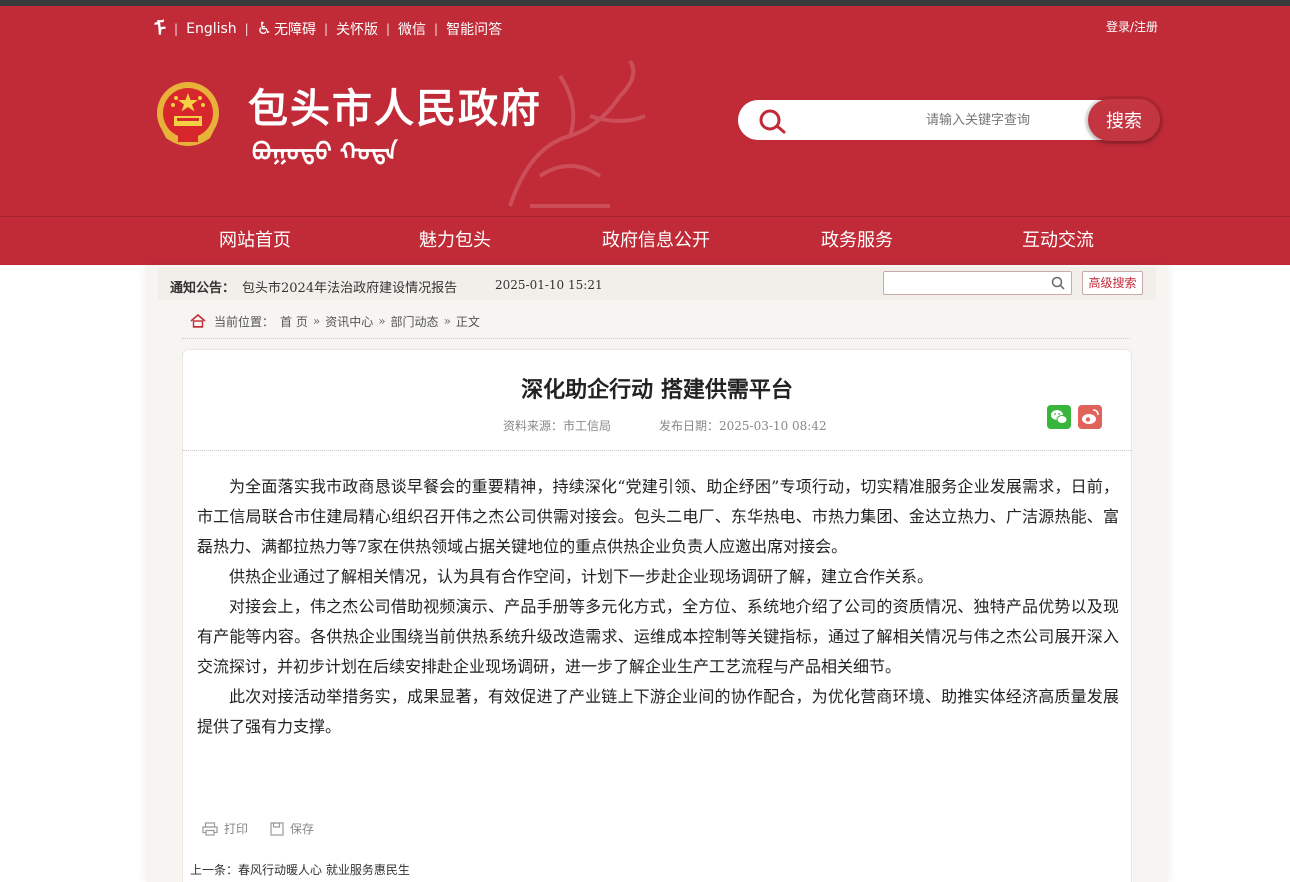  What do you see at coordinates (211, 29) in the screenshot?
I see `english-link: English` at bounding box center [211, 29].